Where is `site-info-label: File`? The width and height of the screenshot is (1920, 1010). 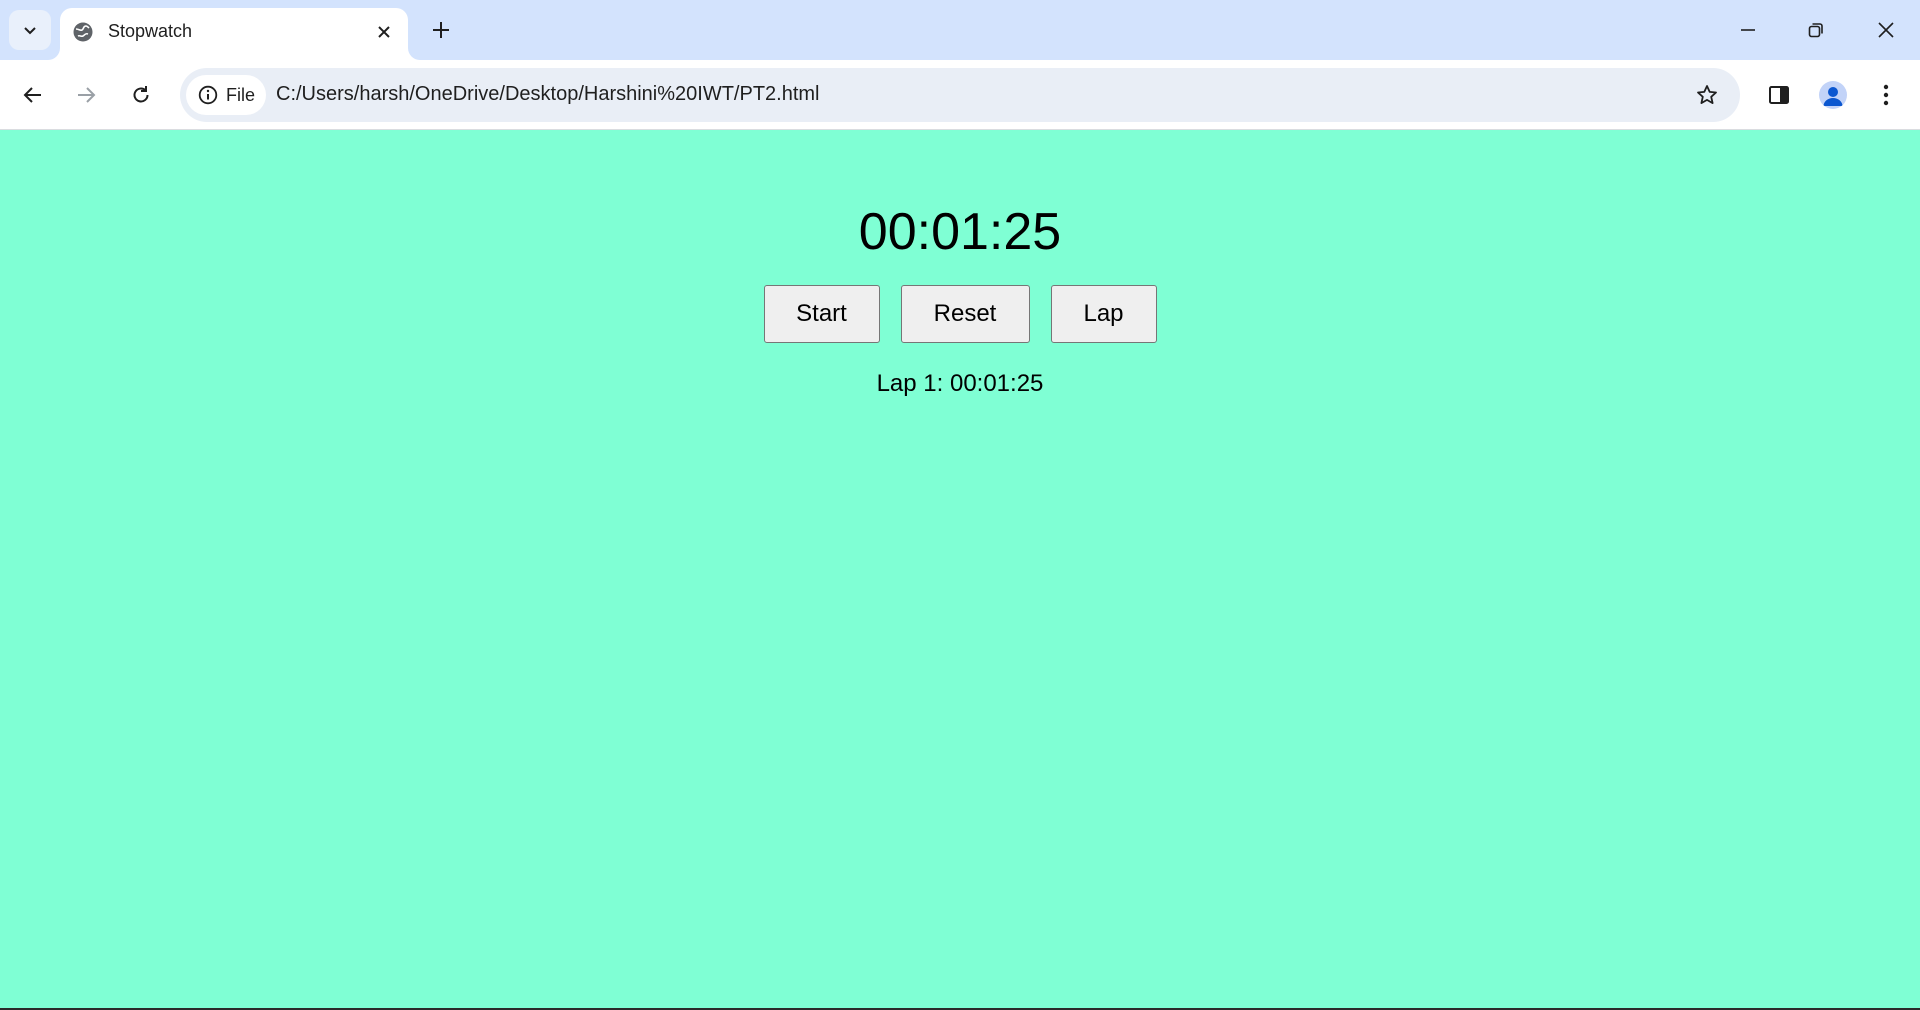 site-info-label: File is located at coordinates (241, 95).